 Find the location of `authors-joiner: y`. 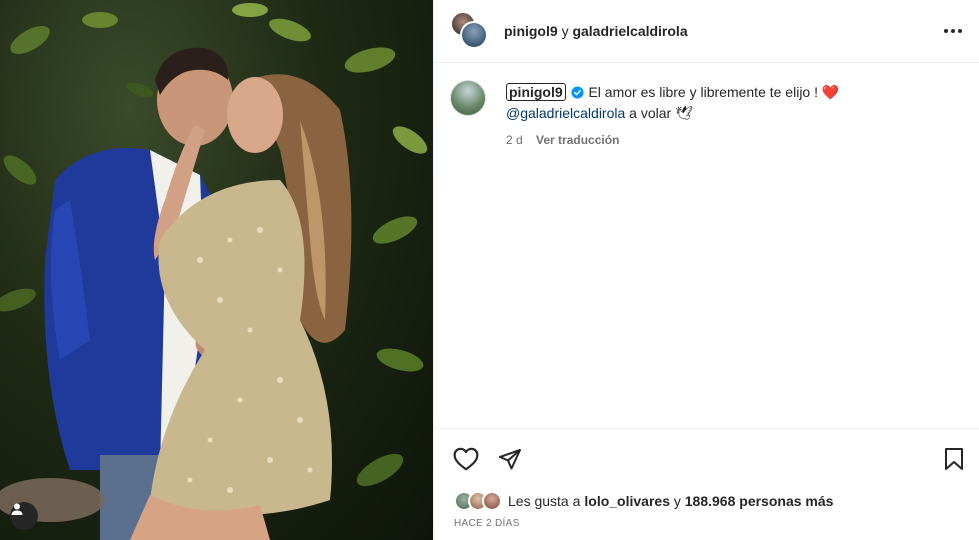

authors-joiner: y is located at coordinates (565, 31).